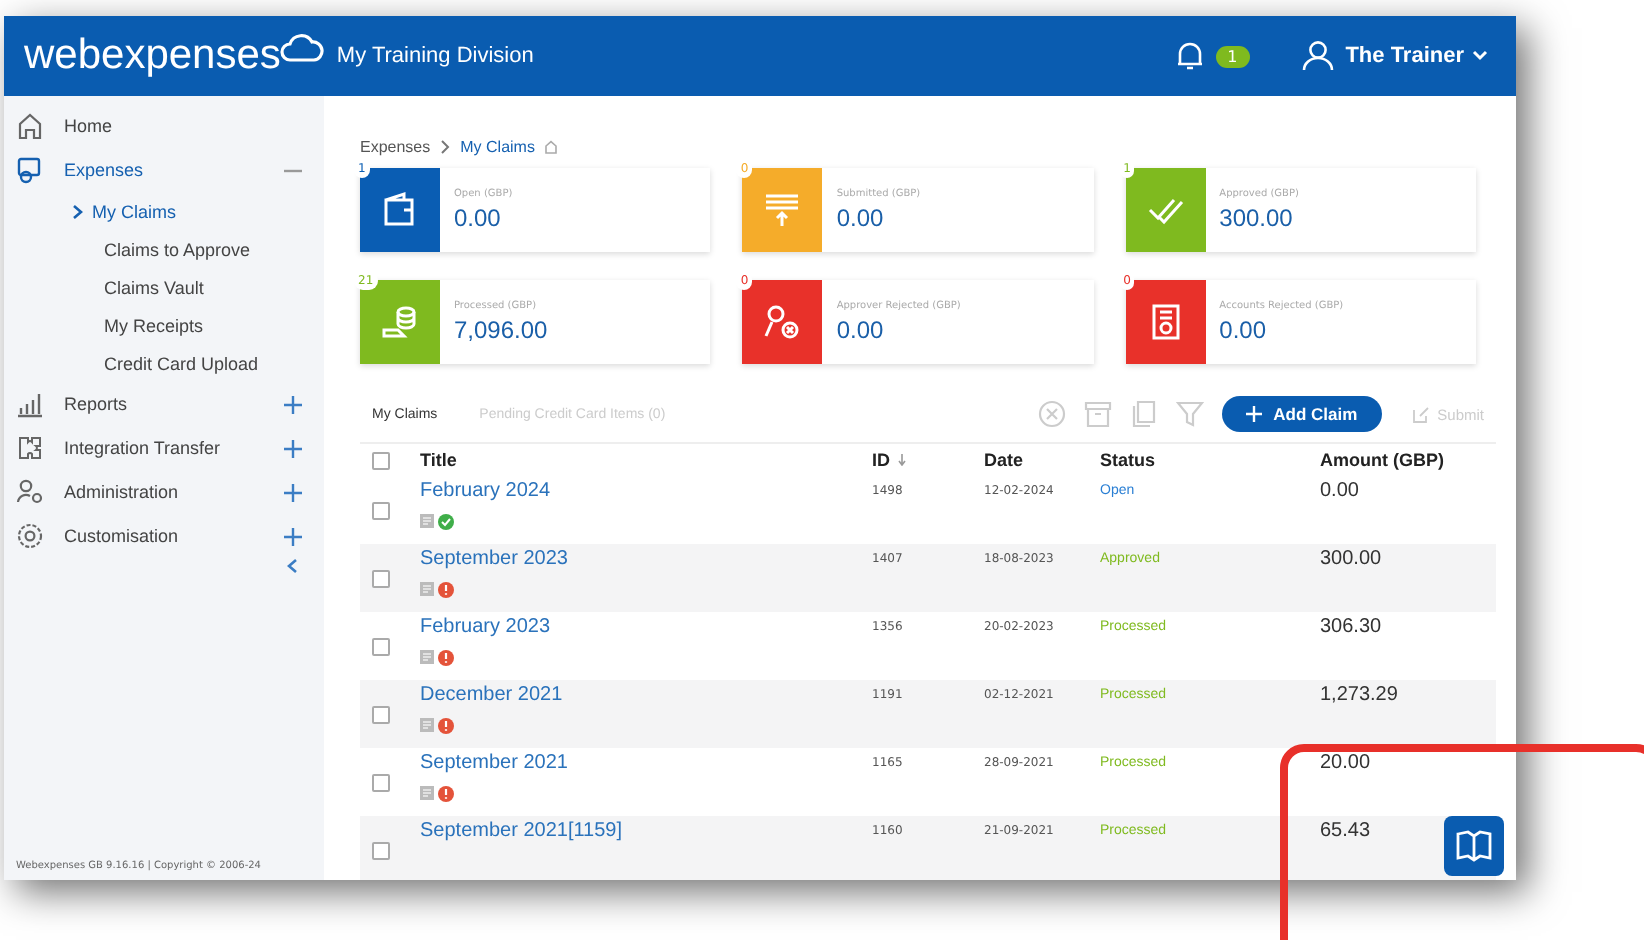  I want to click on user-icon, so click(1317, 56).